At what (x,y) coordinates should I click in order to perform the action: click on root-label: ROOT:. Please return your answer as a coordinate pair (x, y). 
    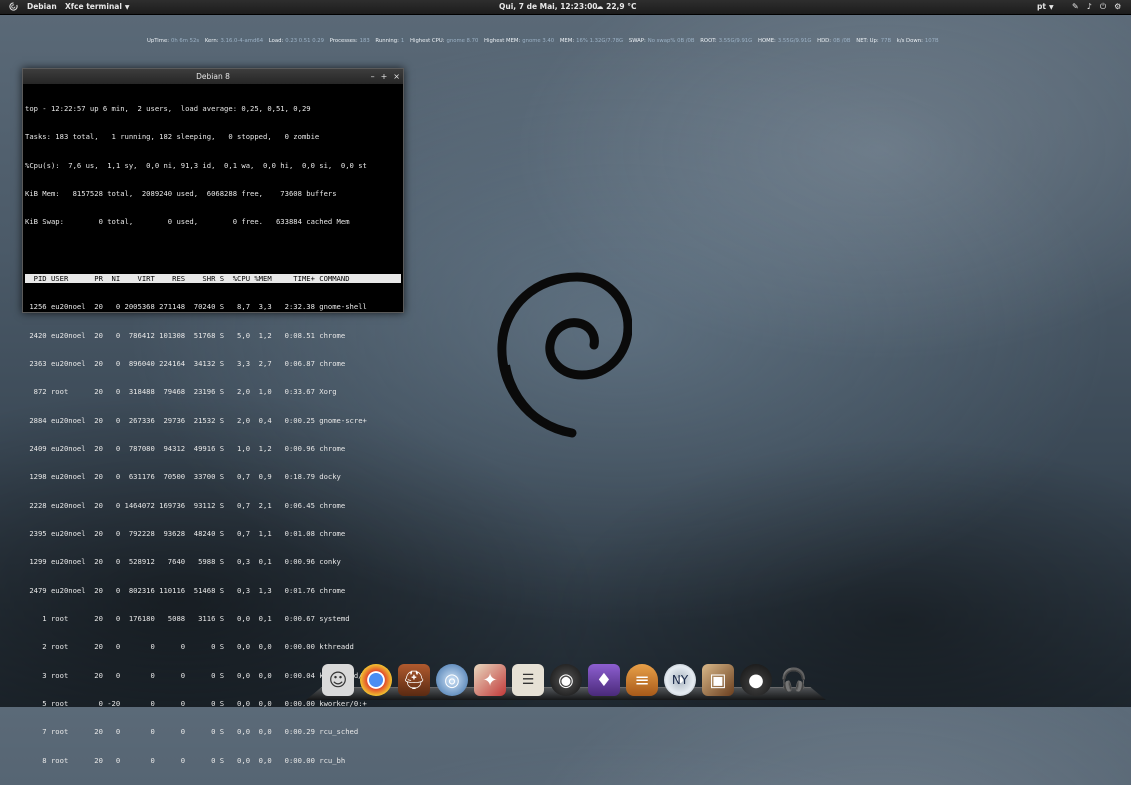
    Looking at the image, I should click on (708, 41).